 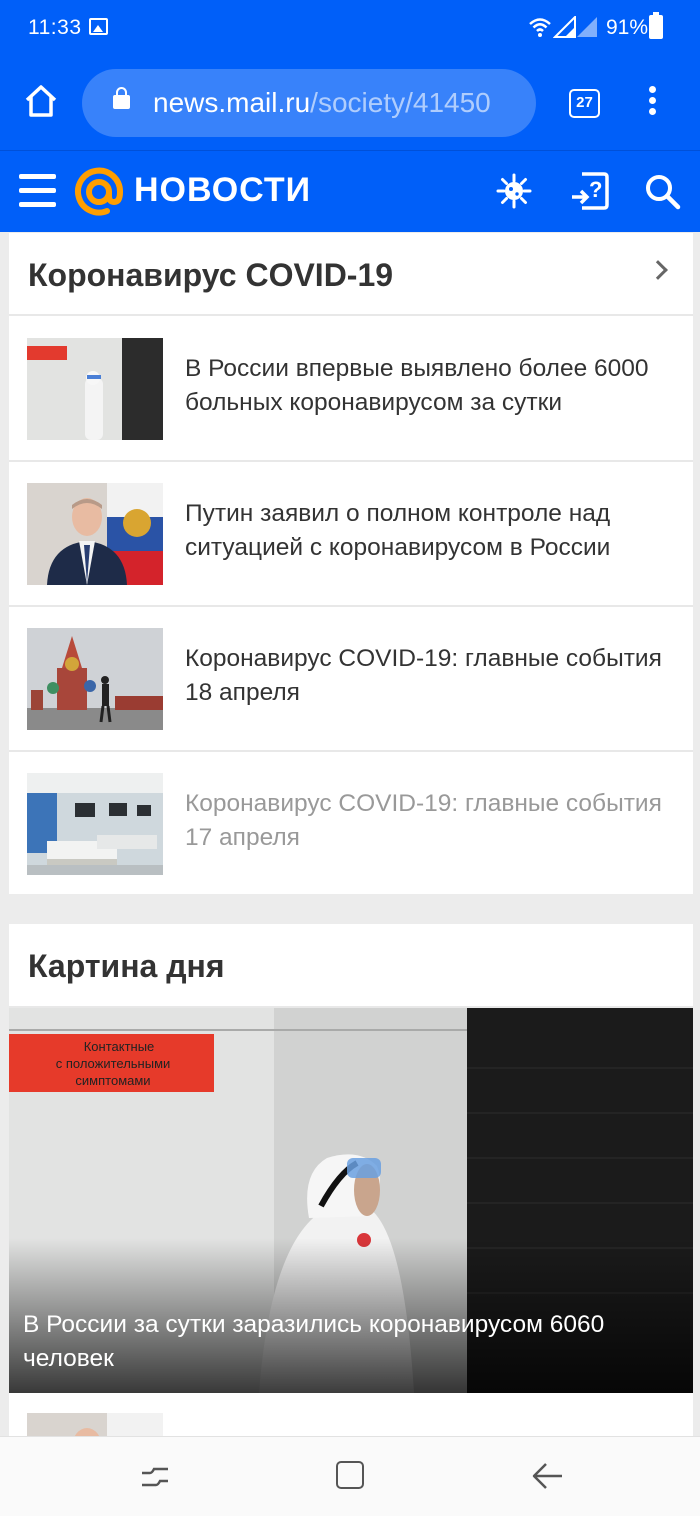 I want to click on home-nav-icon, so click(x=350, y=1475).